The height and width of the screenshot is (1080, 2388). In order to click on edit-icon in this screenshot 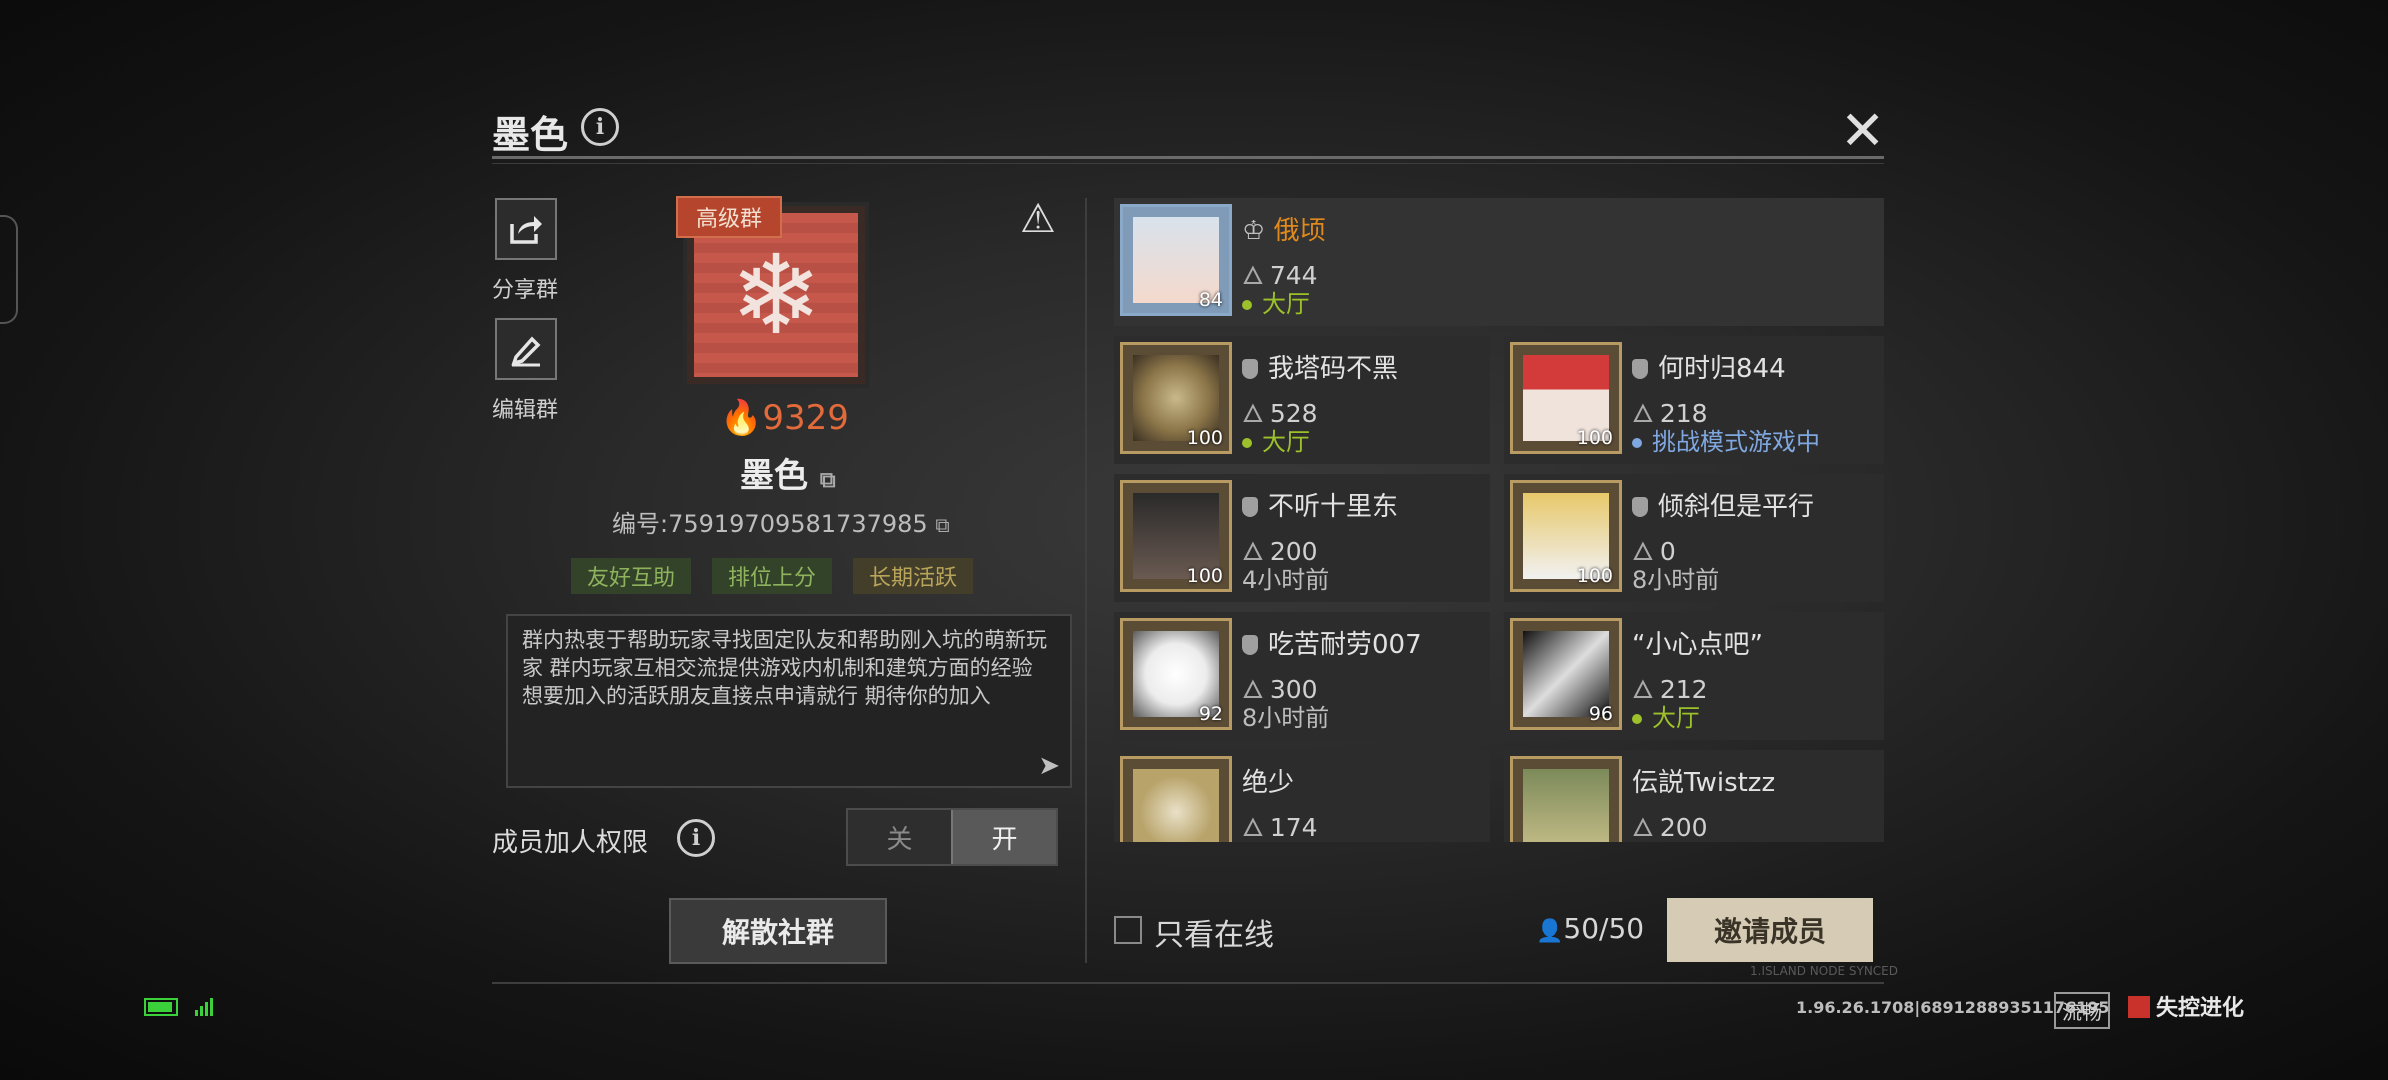, I will do `click(526, 351)`.